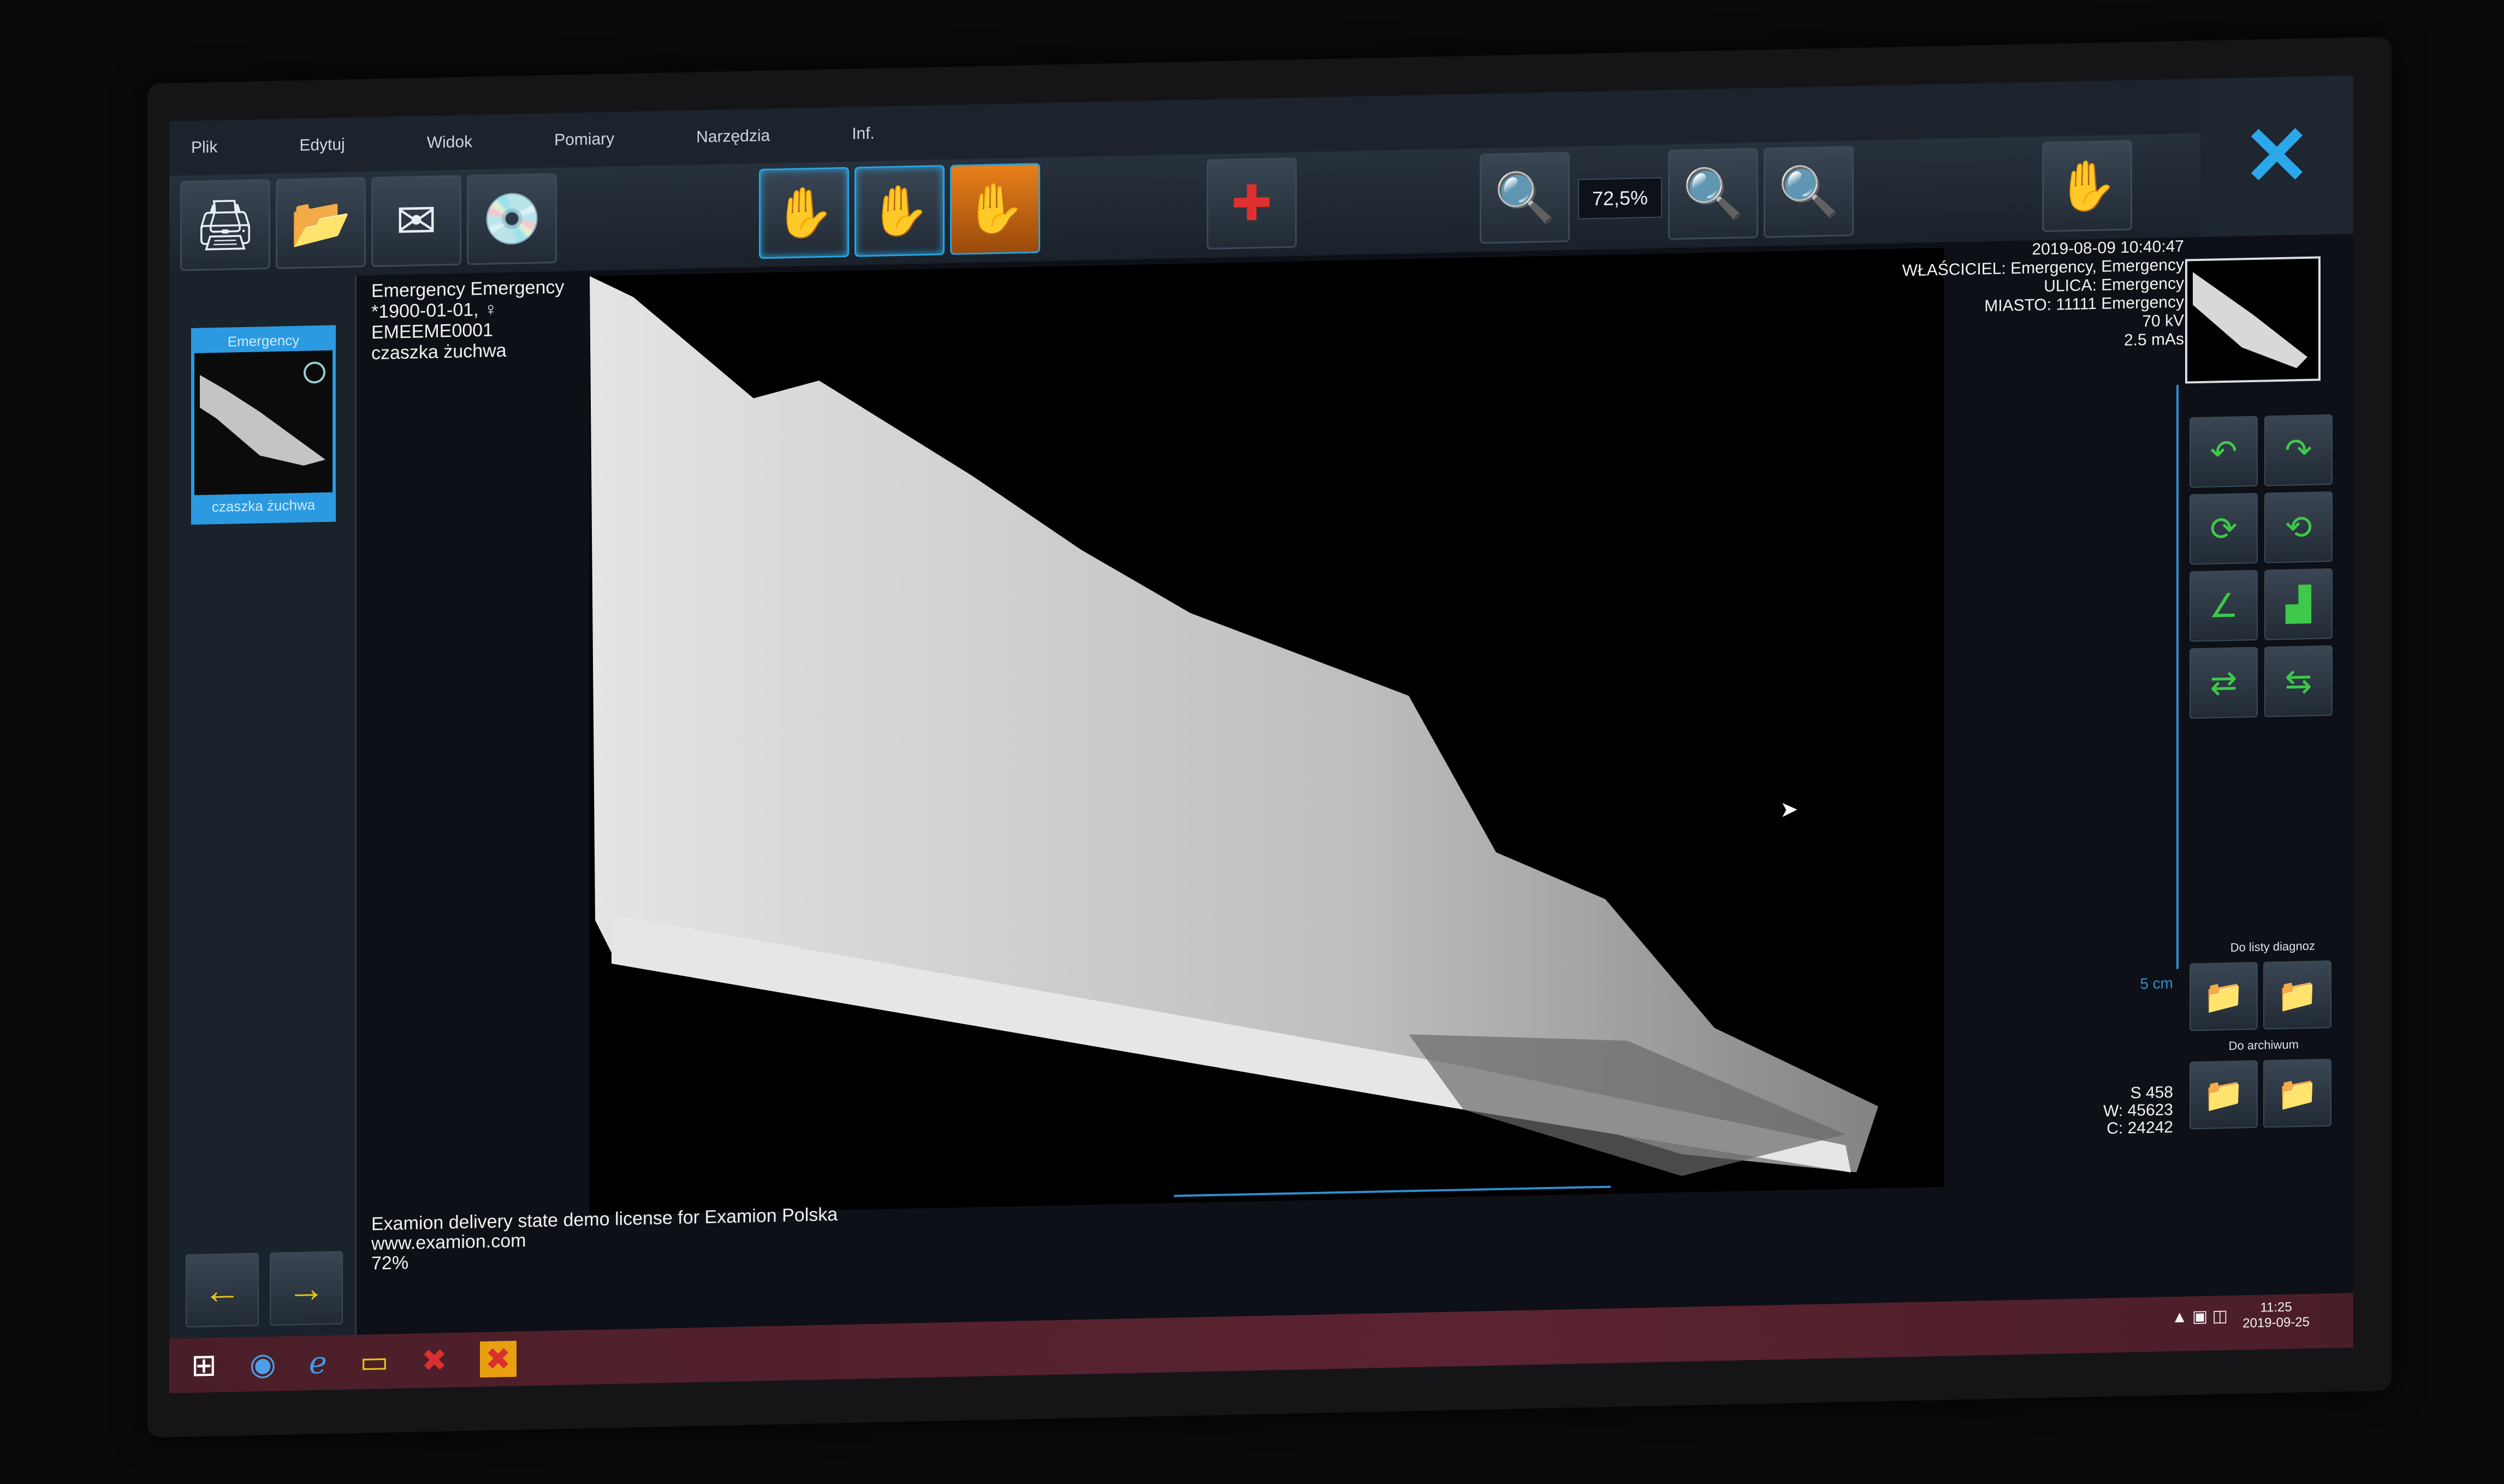  I want to click on diagnosis-list-label: Do listy diagnoz, so click(2272, 946).